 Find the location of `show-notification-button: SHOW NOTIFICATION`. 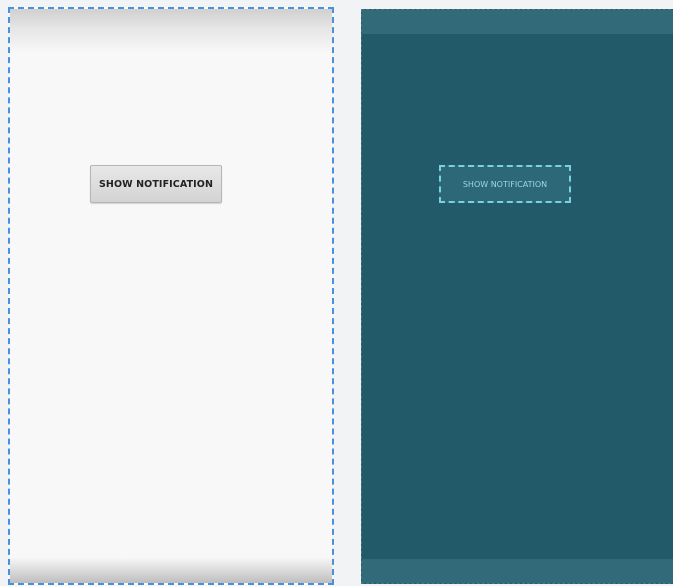

show-notification-button: SHOW NOTIFICATION is located at coordinates (156, 184).